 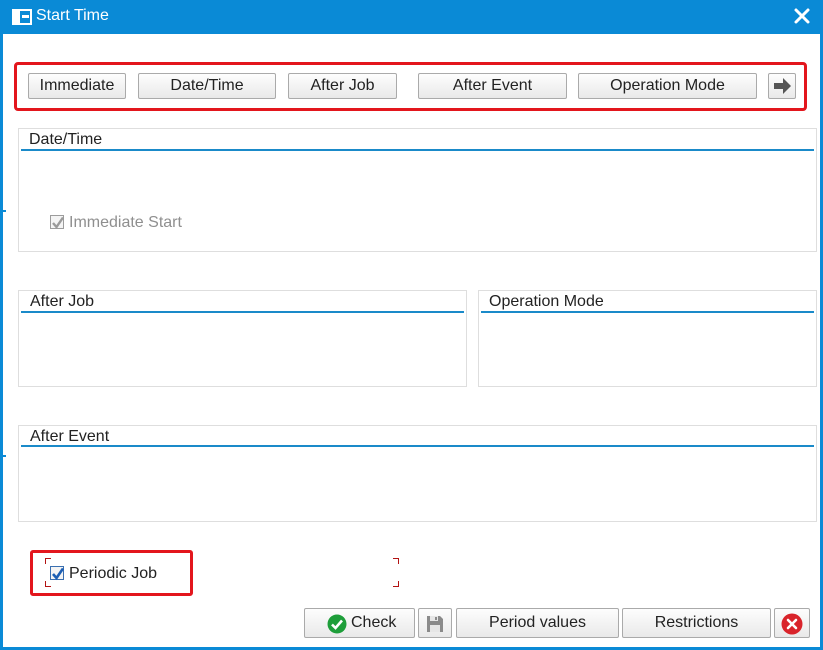 What do you see at coordinates (696, 623) in the screenshot?
I see `restrictions-button: Restrictions` at bounding box center [696, 623].